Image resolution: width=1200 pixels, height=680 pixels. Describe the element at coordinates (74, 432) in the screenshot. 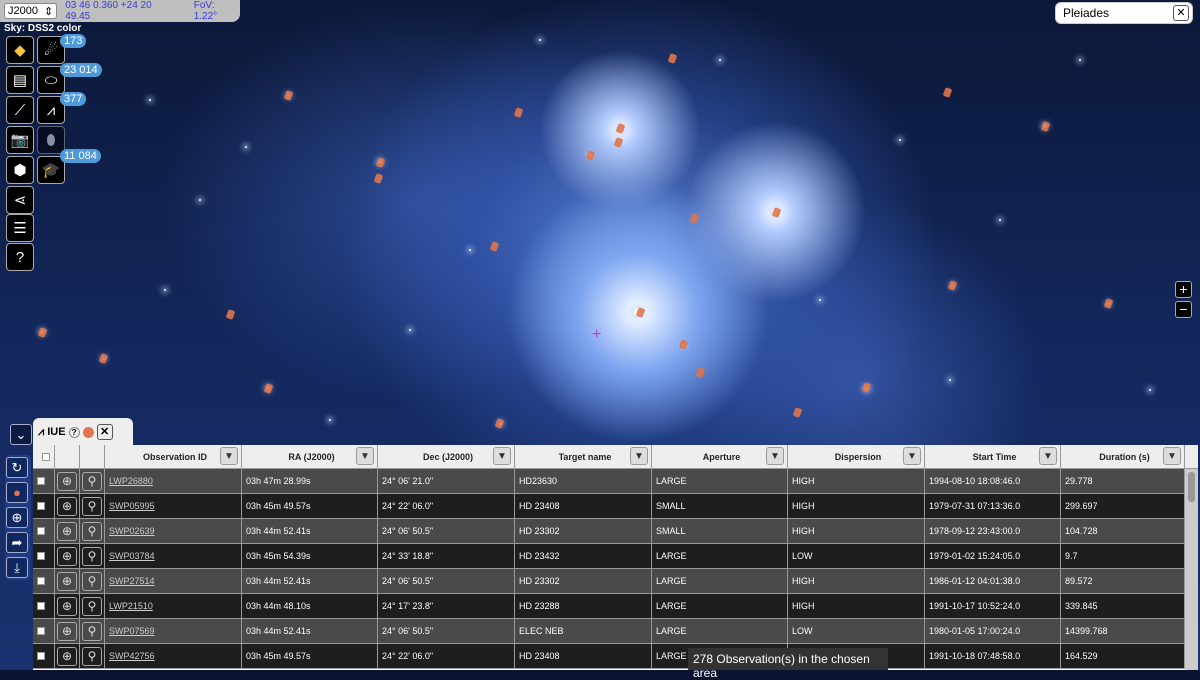

I see `help-icon: ?` at that location.